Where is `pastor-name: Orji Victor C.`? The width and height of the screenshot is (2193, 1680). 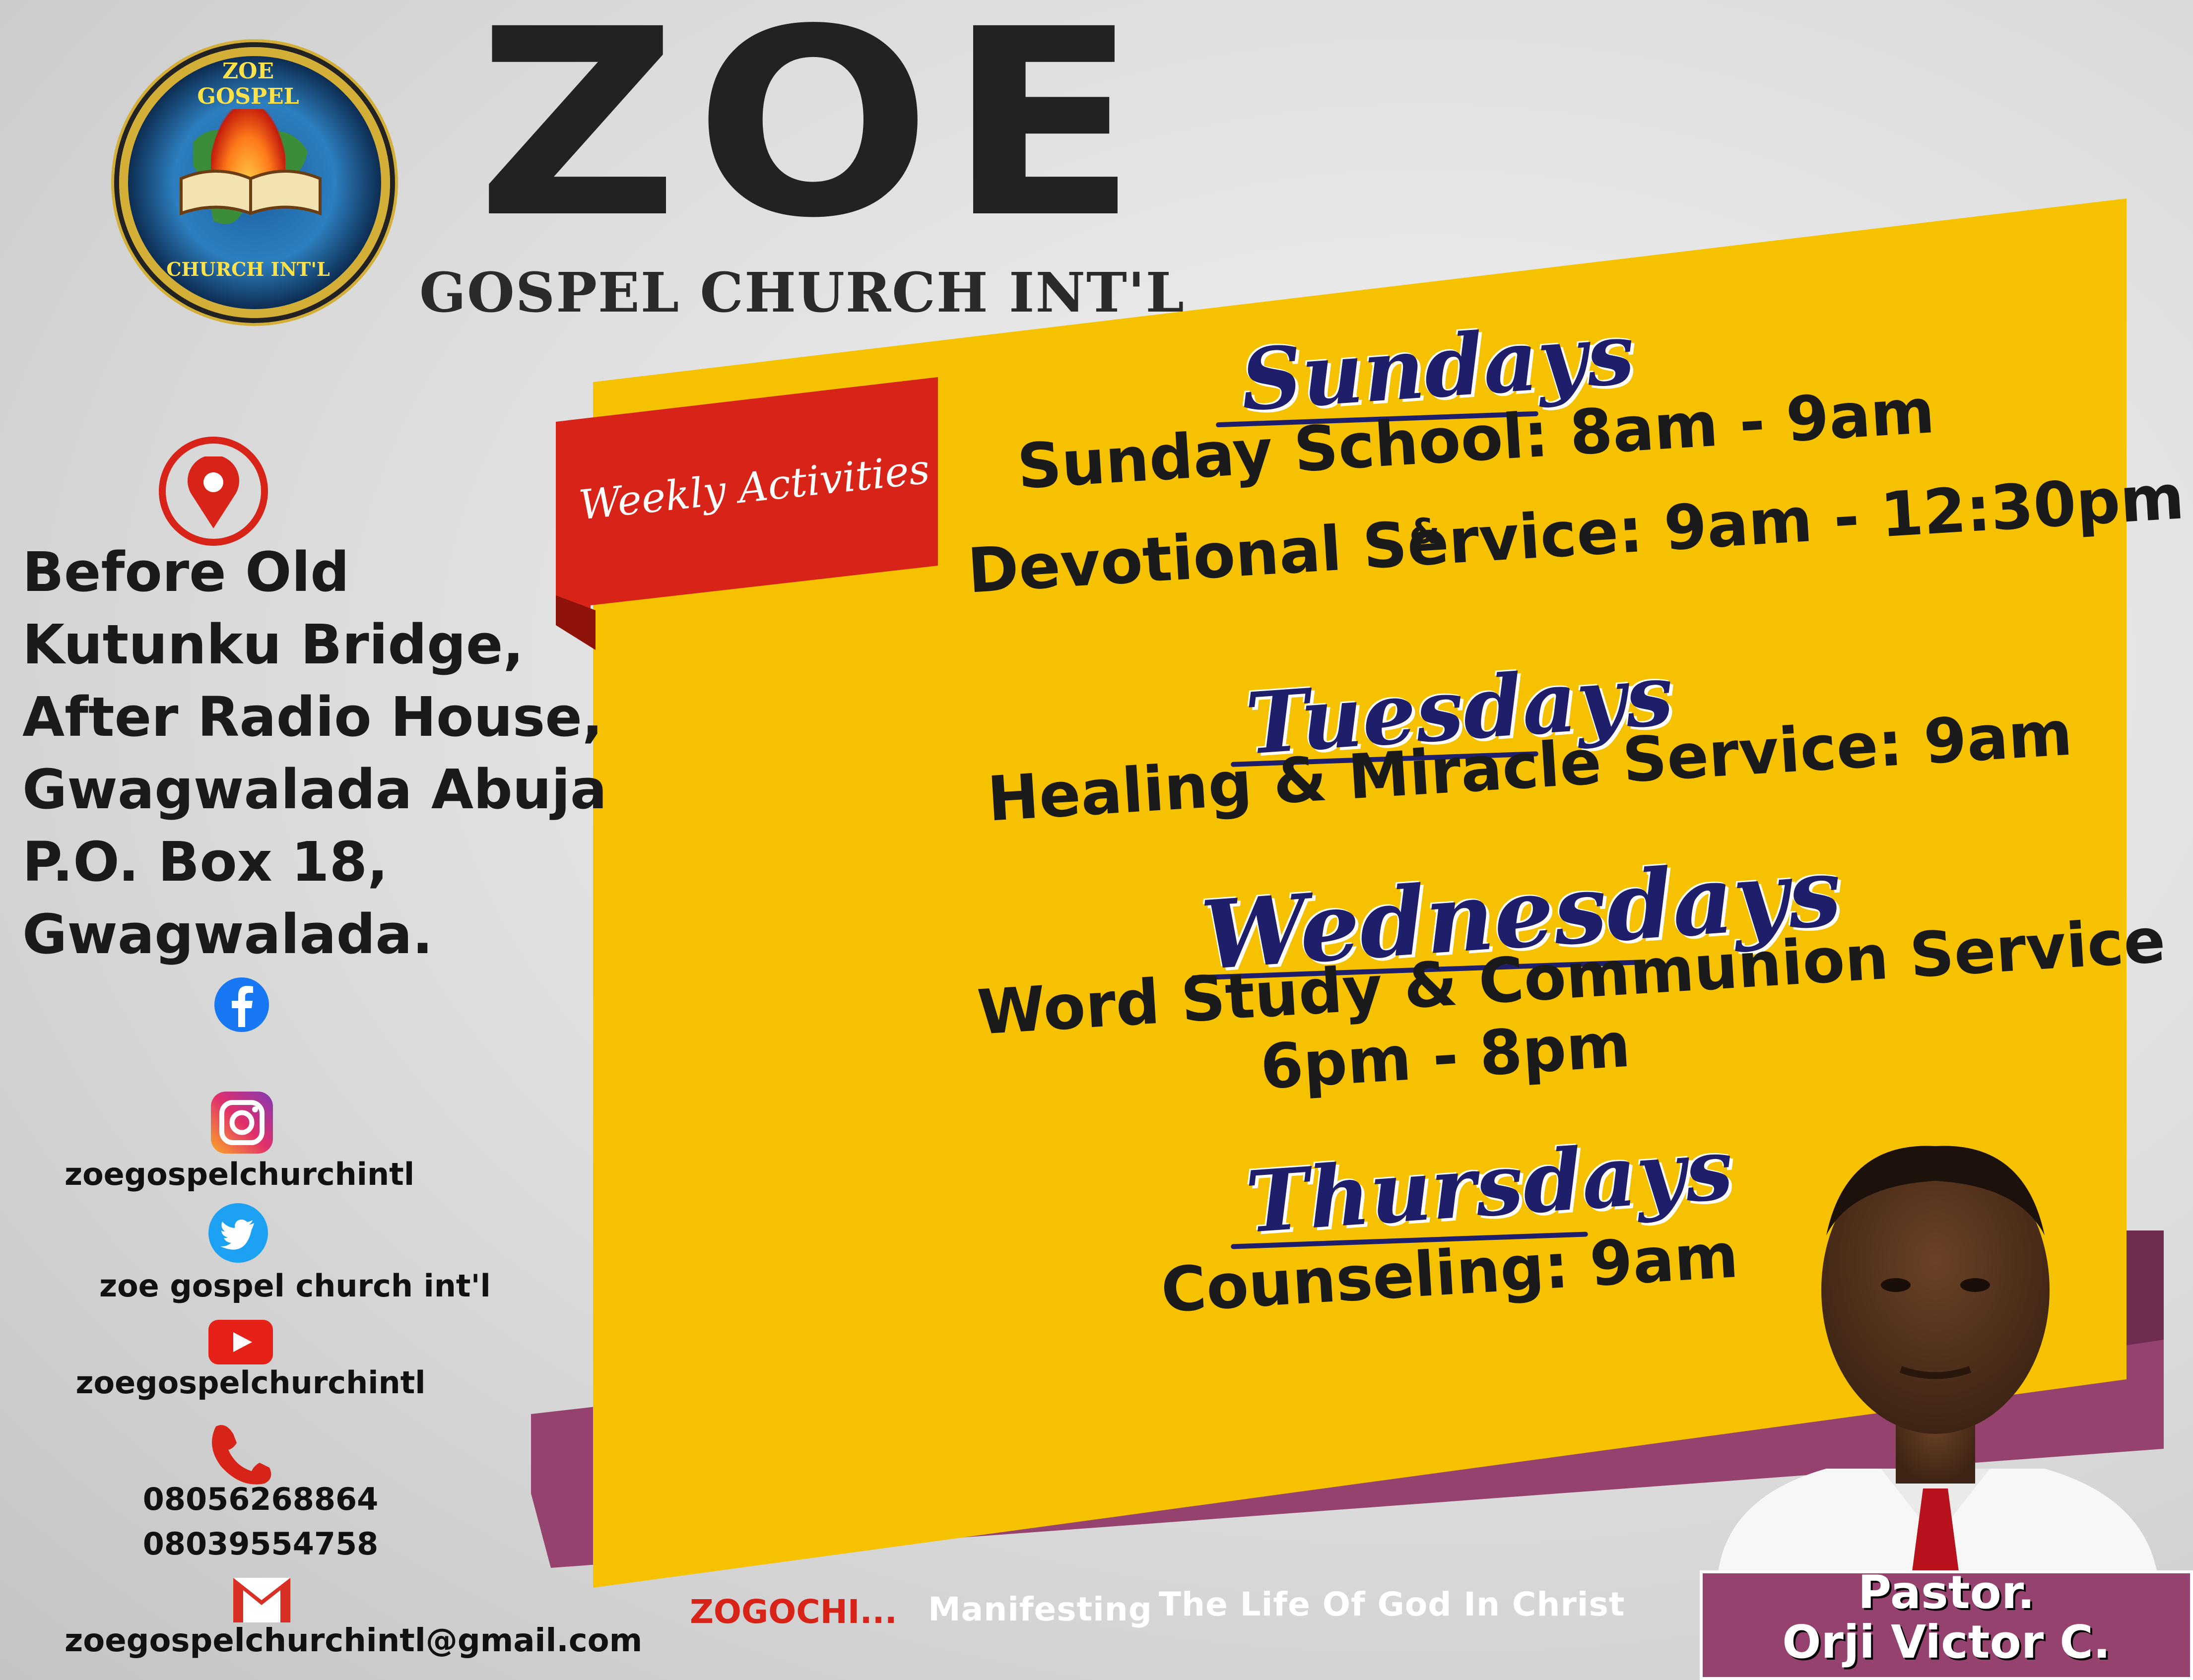 pastor-name: Orji Victor C. is located at coordinates (1946, 1642).